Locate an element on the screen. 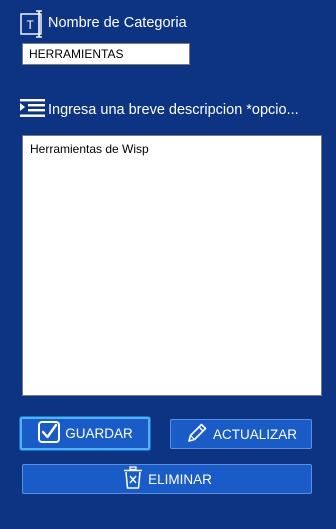  save-button: GUARDAR is located at coordinates (85, 433).